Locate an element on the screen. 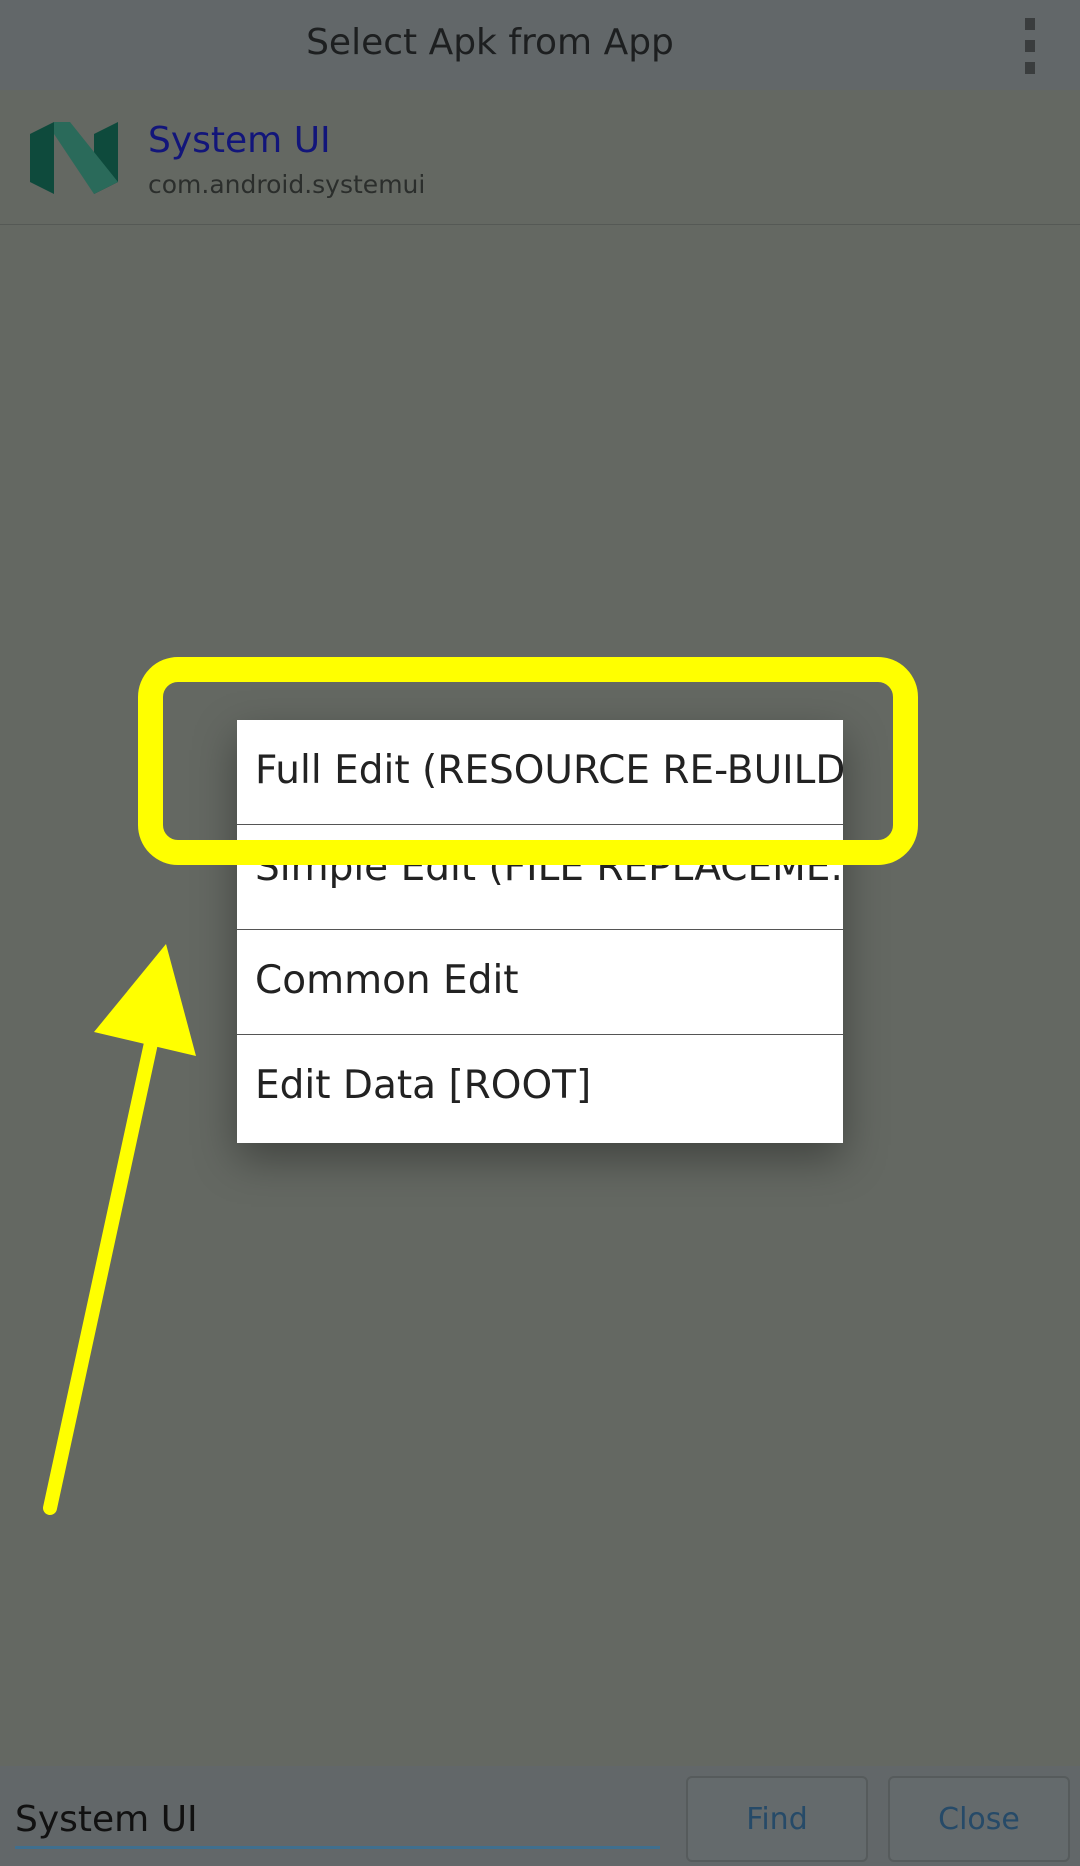 This screenshot has width=1080, height=1866. close-button: Close is located at coordinates (979, 1819).